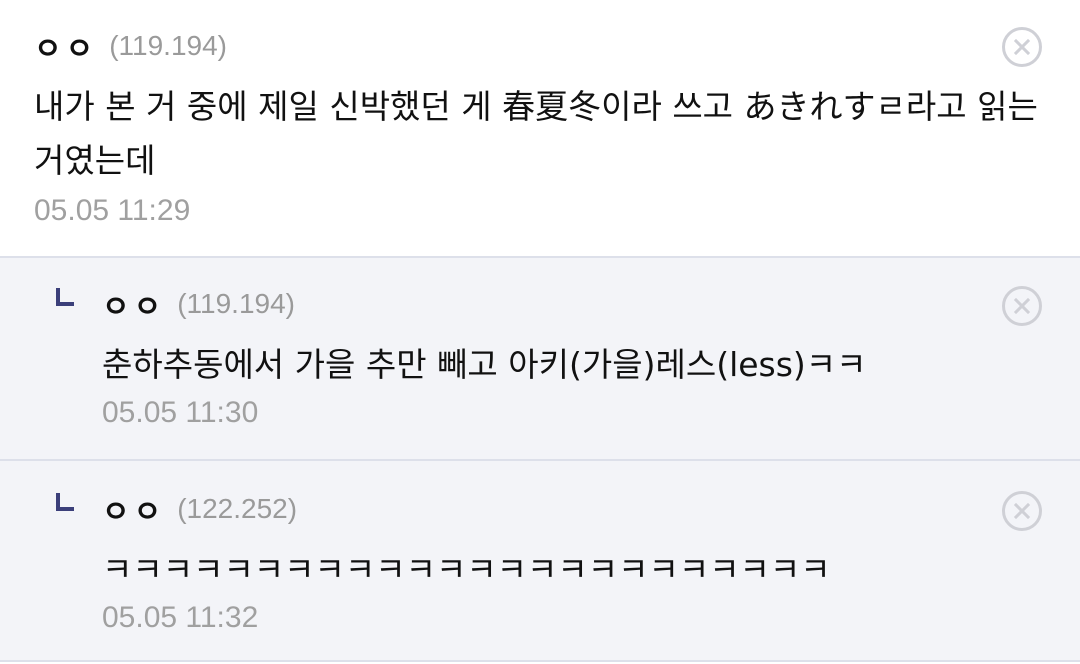 The width and height of the screenshot is (1080, 664). I want to click on delete-comment-button, so click(1022, 47).